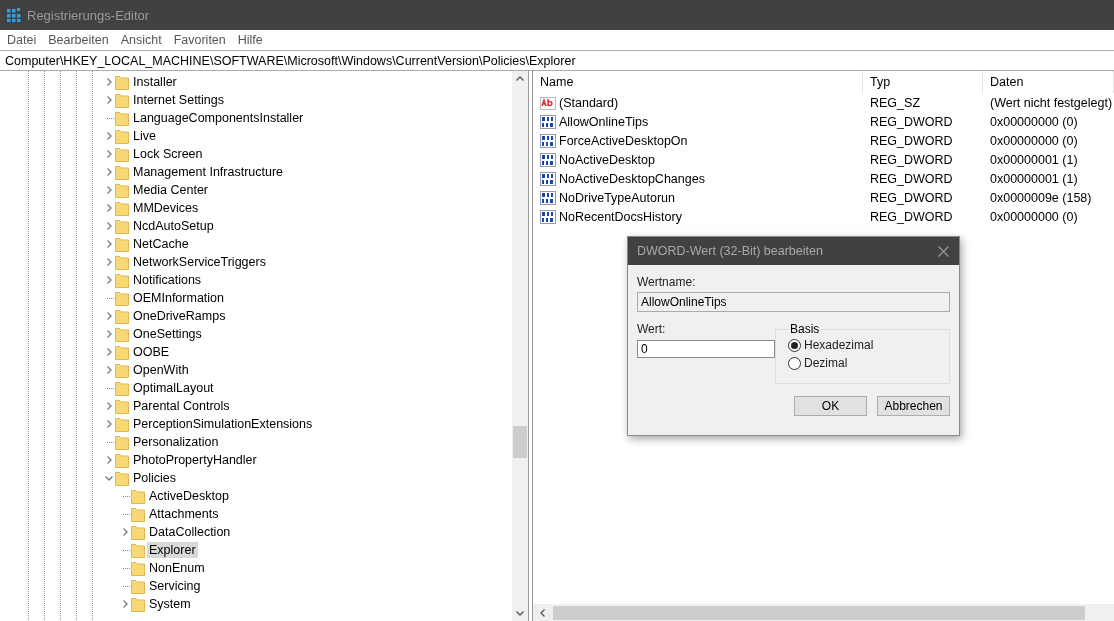 The image size is (1114, 621). Describe the element at coordinates (166, 208) in the screenshot. I see `tree-item: MMDevices` at that location.